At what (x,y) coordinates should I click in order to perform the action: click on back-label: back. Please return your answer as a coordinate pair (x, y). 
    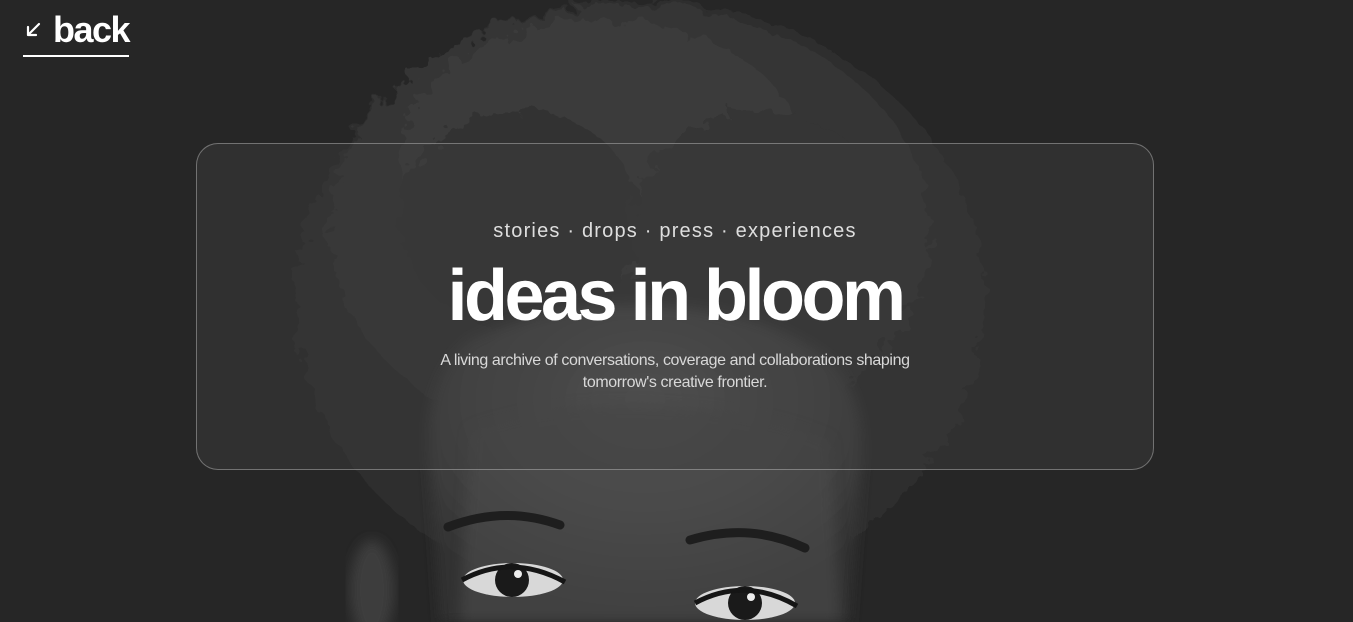
    Looking at the image, I should click on (92, 29).